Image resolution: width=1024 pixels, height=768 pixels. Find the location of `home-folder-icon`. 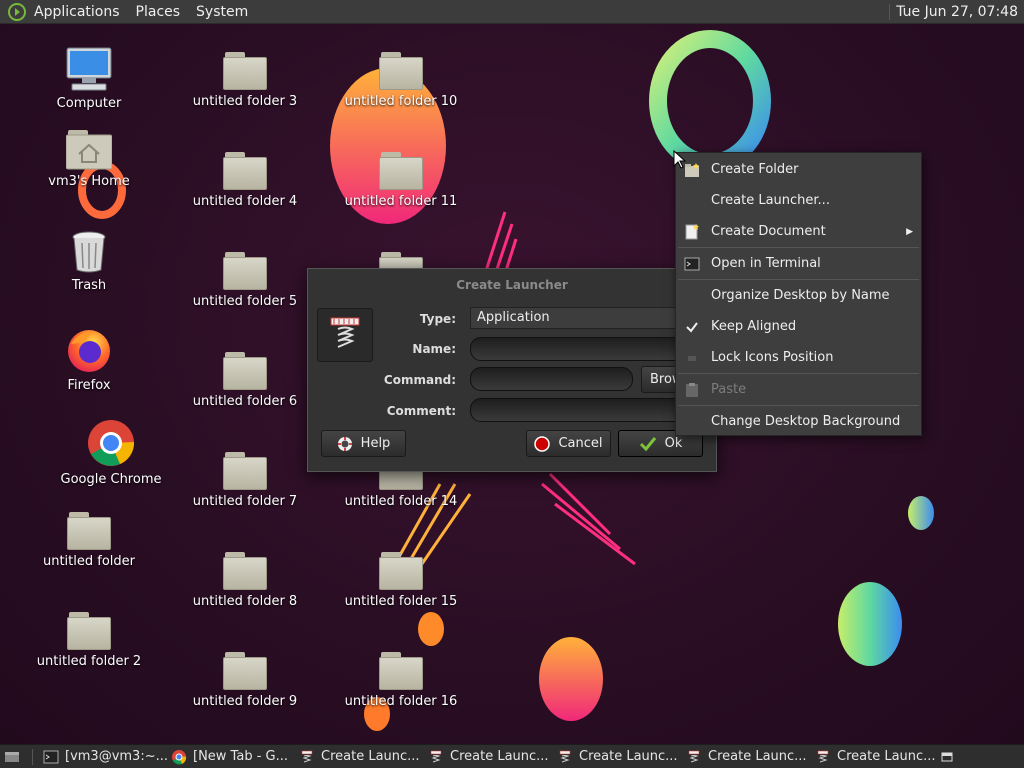

home-folder-icon is located at coordinates (89, 150).